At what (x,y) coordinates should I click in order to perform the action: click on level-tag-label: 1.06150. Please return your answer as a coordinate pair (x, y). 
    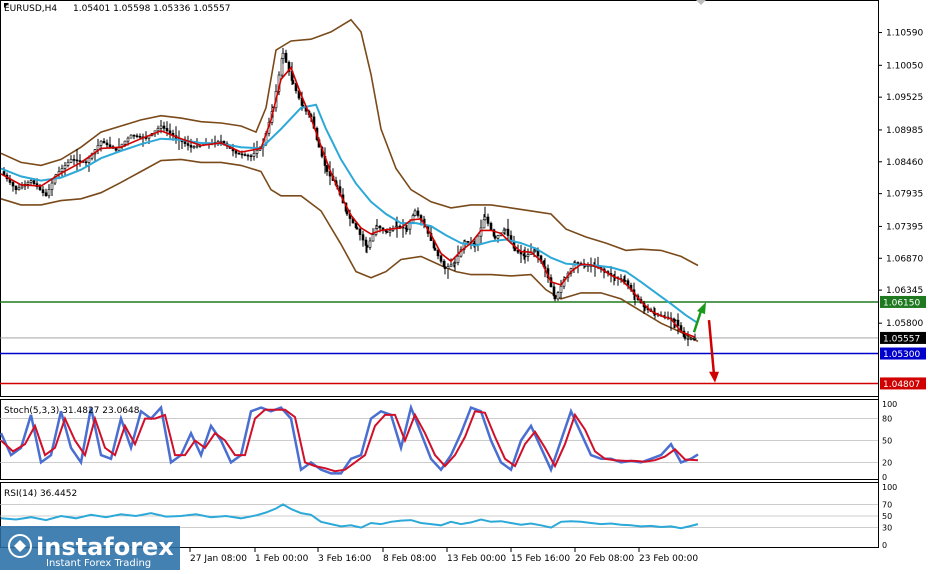
    Looking at the image, I should click on (901, 303).